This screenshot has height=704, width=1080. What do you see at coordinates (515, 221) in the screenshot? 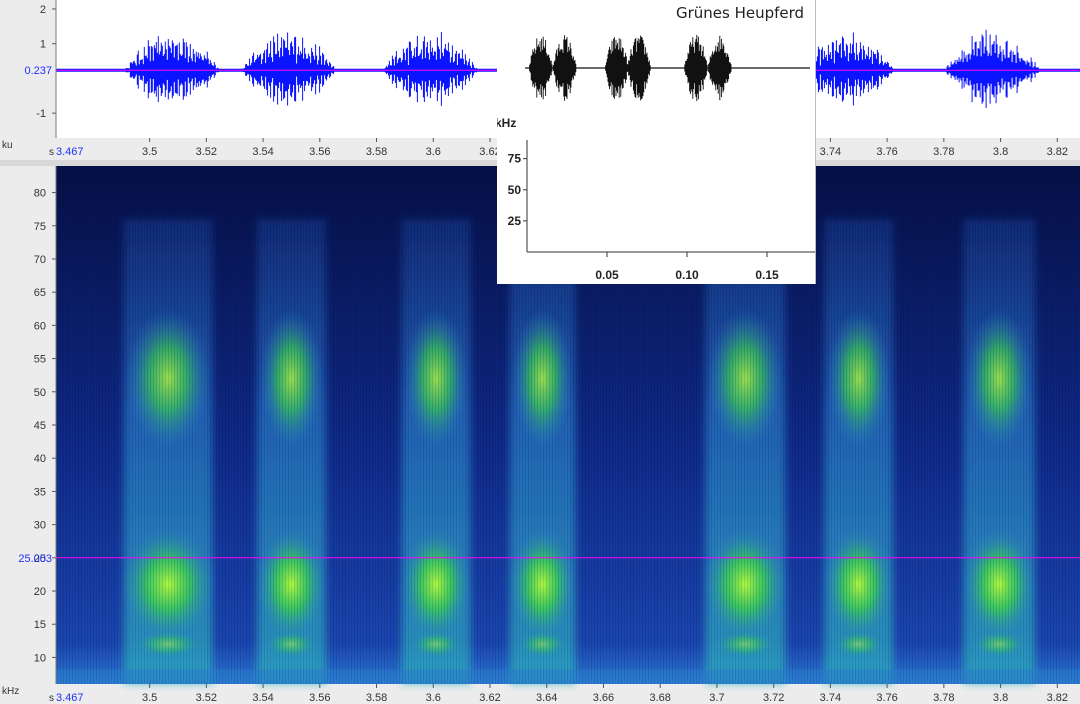
I see `inset-y-tick-label: 25` at bounding box center [515, 221].